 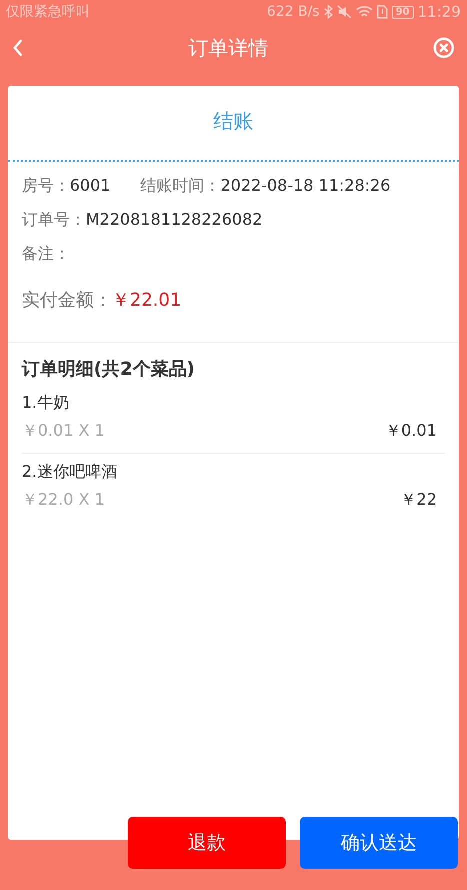 I want to click on item-name: 2.迷你吧啤酒, so click(x=70, y=472).